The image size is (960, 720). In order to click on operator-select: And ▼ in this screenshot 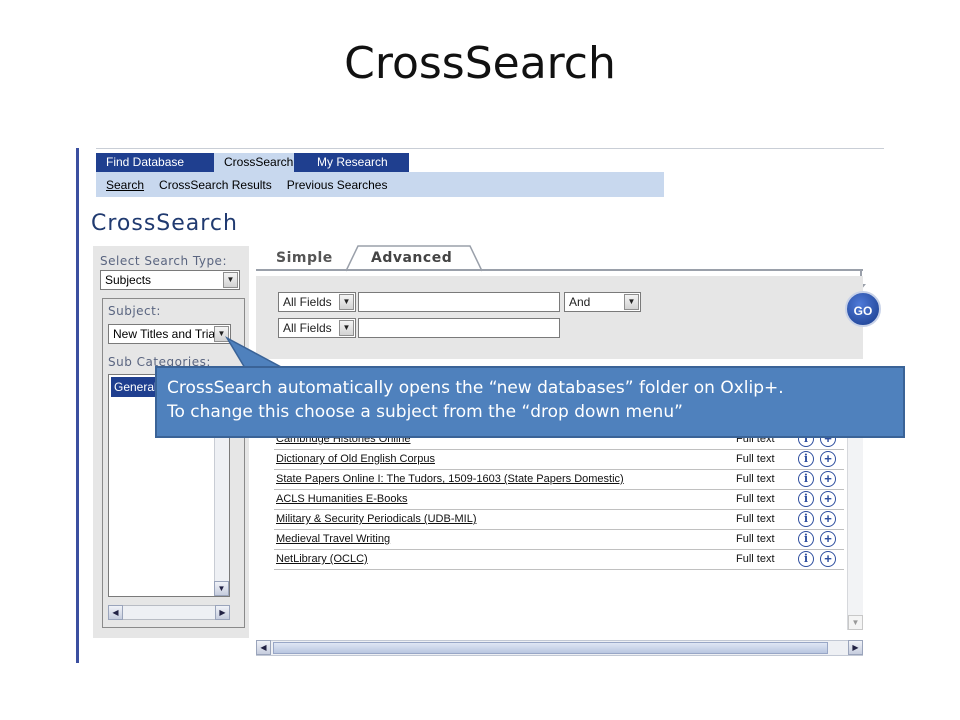, I will do `click(602, 302)`.